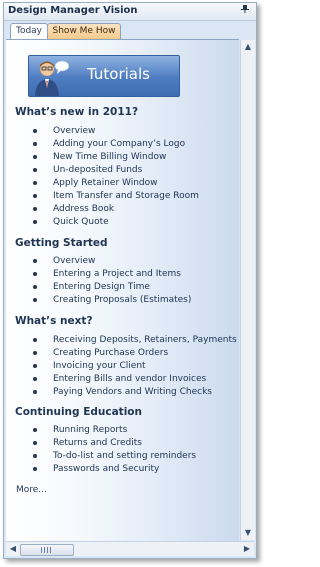 Image resolution: width=320 pixels, height=567 pixels. Describe the element at coordinates (61, 243) in the screenshot. I see `section-heading-getting-started: Getting Started` at that location.